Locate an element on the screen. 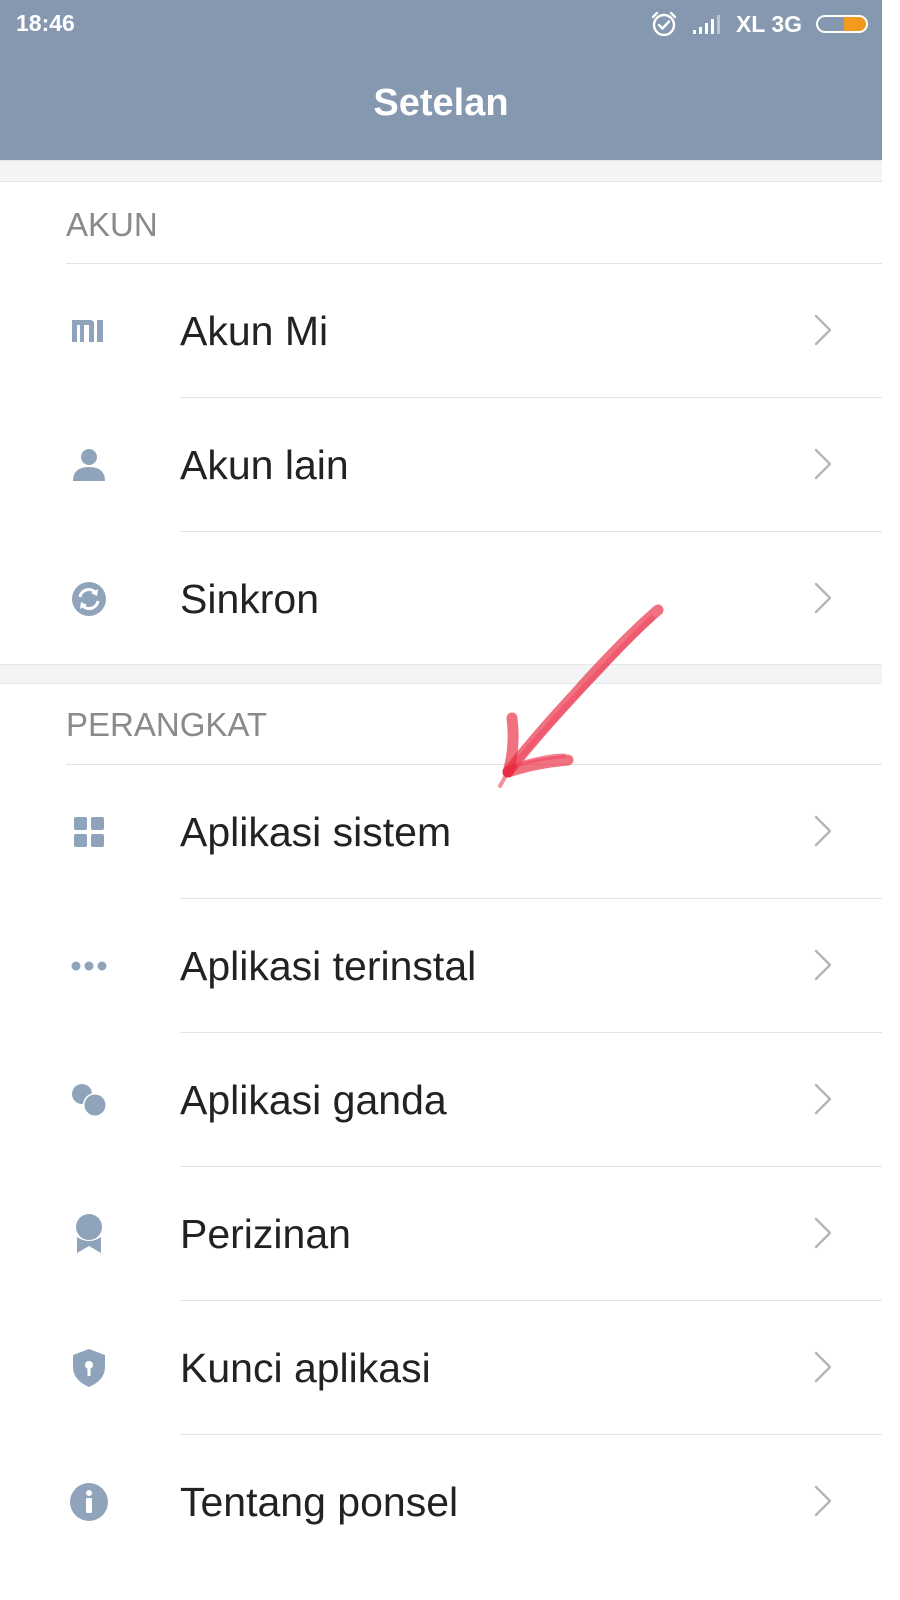  sync-icon is located at coordinates (89, 599).